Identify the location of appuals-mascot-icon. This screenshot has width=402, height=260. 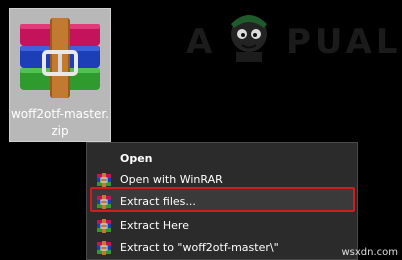
(249, 38).